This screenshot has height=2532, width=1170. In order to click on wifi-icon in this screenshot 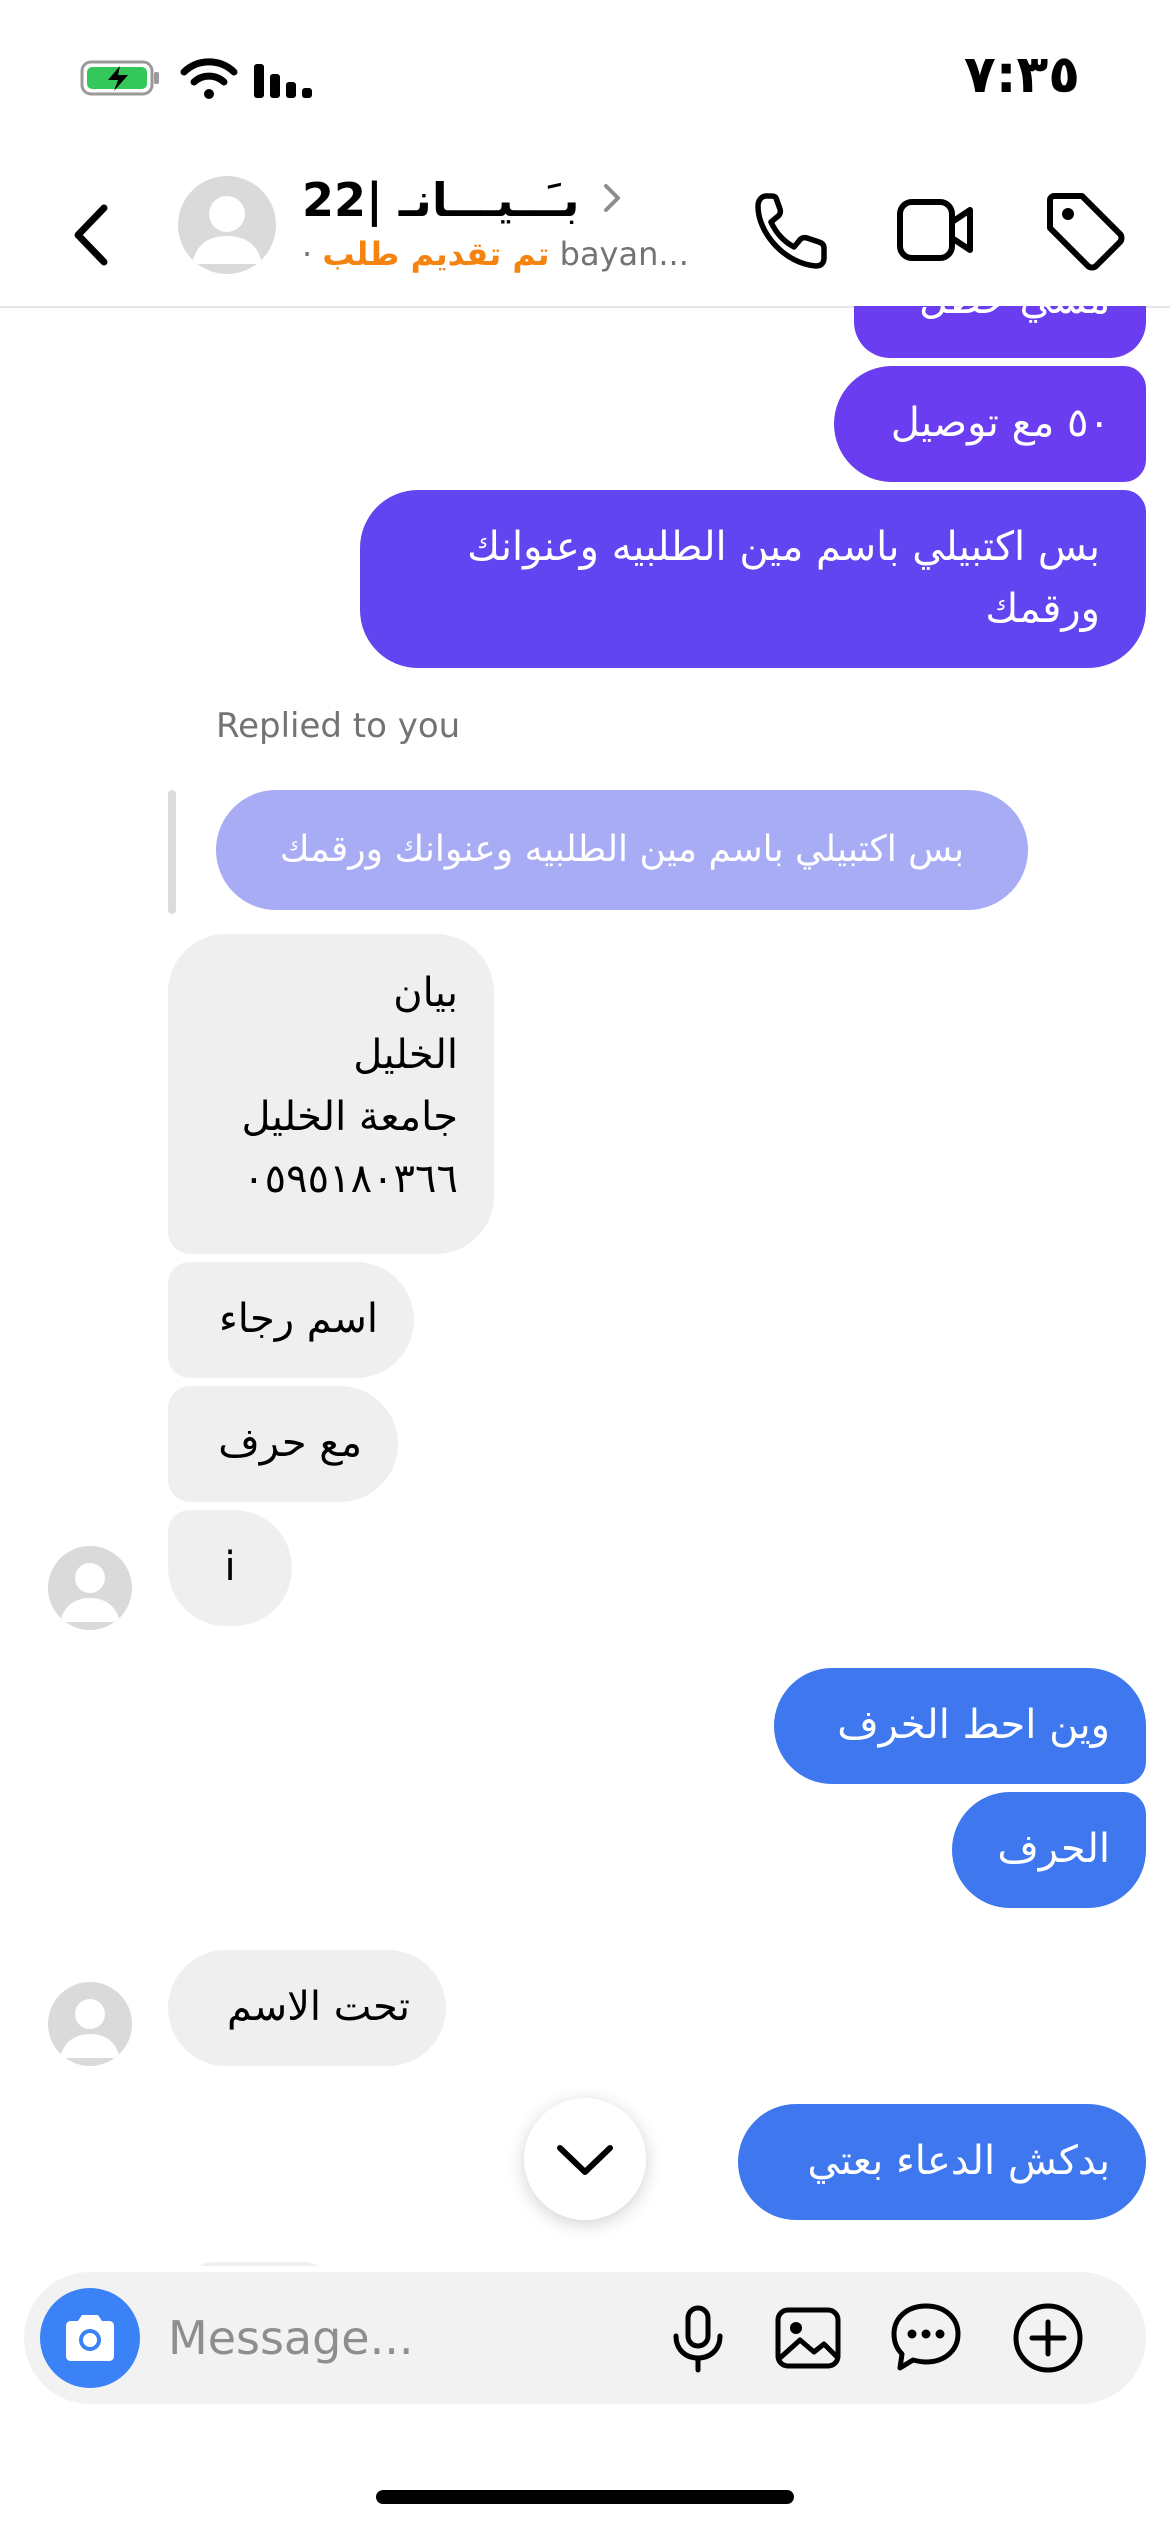, I will do `click(209, 78)`.